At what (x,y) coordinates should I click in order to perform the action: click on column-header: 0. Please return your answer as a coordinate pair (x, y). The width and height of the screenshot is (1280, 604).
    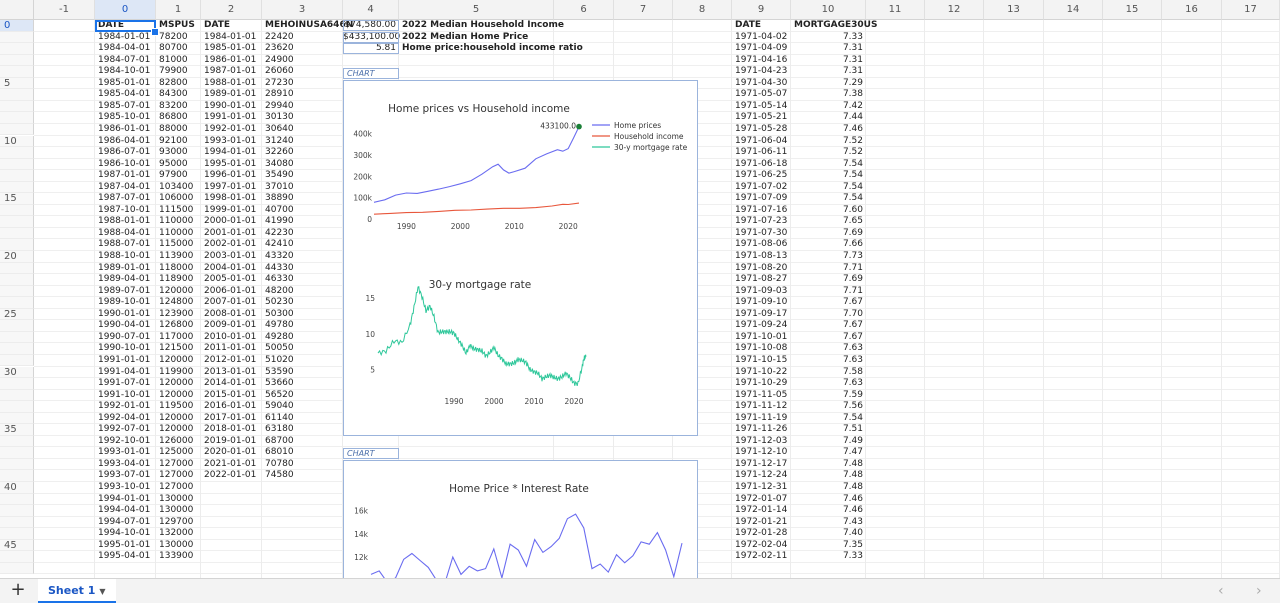
    Looking at the image, I should click on (125, 10).